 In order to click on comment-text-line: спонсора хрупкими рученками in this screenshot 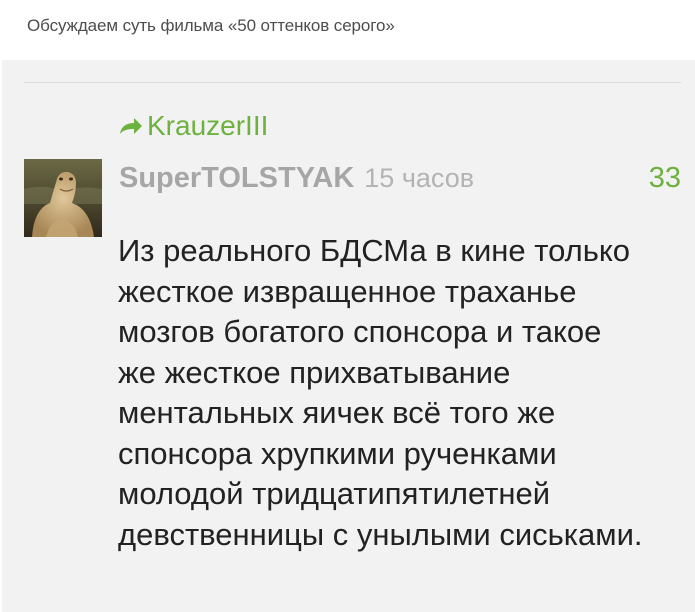, I will do `click(337, 453)`.